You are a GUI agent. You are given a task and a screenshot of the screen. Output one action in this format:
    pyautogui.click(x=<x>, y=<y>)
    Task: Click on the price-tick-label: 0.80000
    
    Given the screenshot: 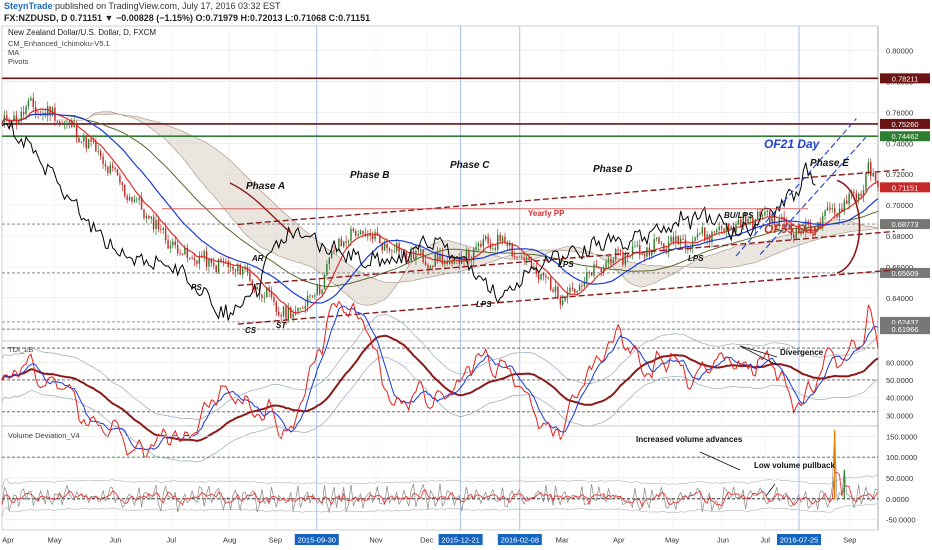 What is the action you would take?
    pyautogui.click(x=899, y=51)
    